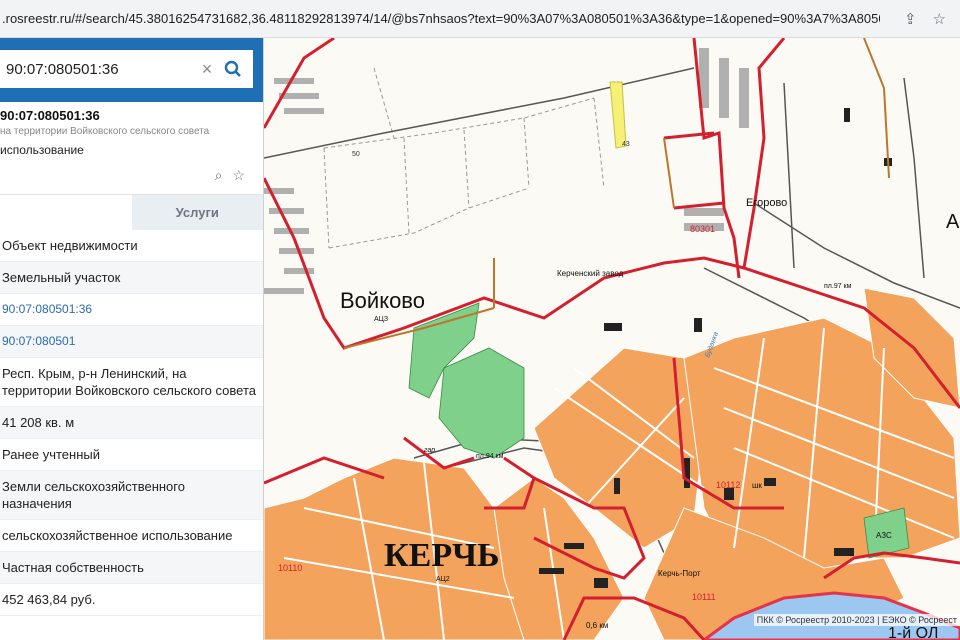  Describe the element at coordinates (757, 485) in the screenshot. I see `map-label-shk: шк` at that location.